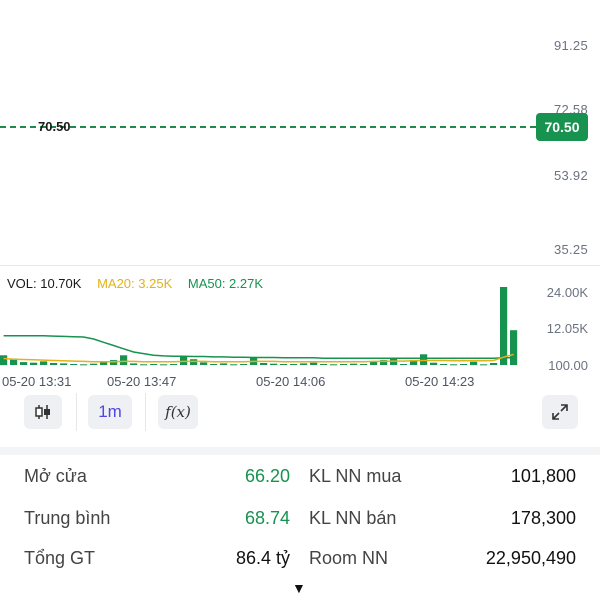 This screenshot has width=600, height=600. What do you see at coordinates (55, 476) in the screenshot?
I see `open-price-label: Mở cửa` at bounding box center [55, 476].